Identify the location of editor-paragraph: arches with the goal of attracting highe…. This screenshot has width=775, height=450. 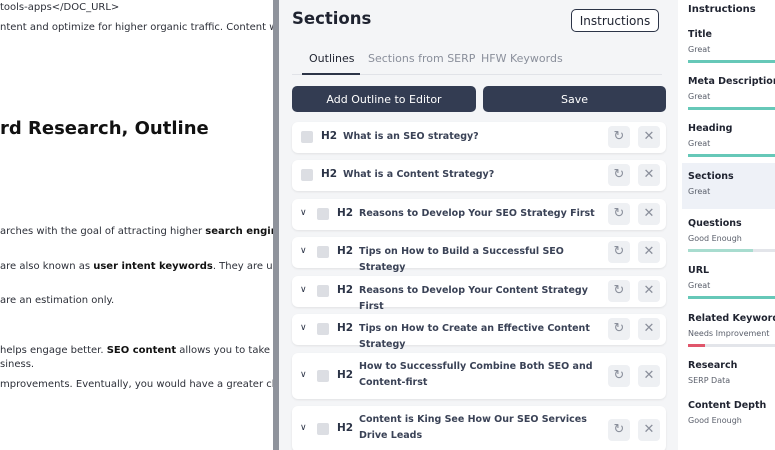
(136, 231).